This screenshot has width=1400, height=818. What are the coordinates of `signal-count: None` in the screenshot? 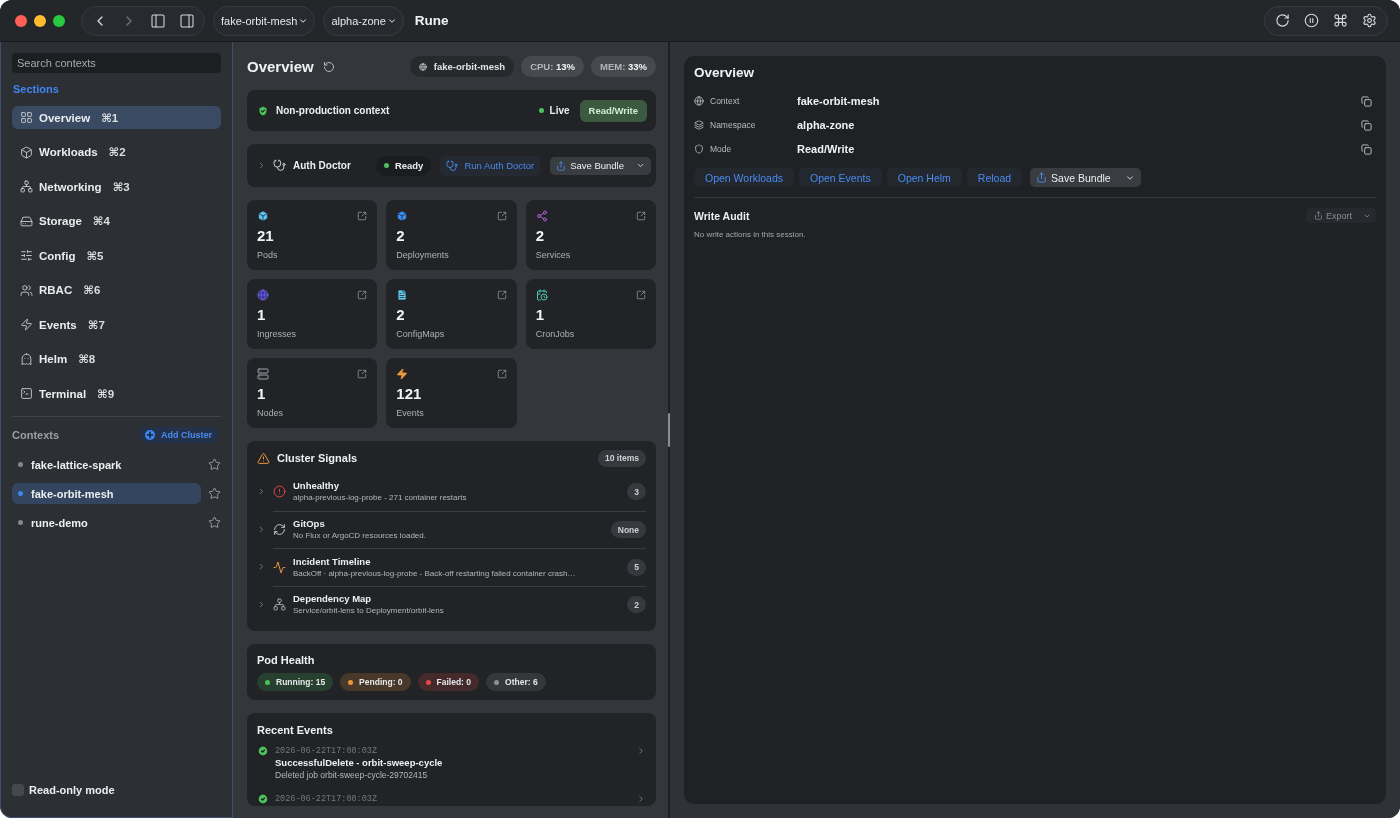 It's located at (628, 530).